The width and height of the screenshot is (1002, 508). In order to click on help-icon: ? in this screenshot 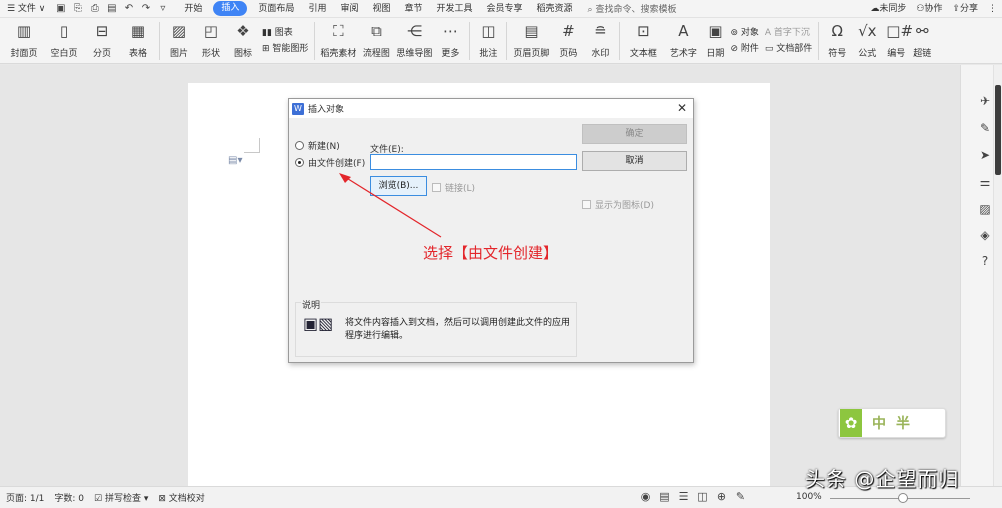, I will do `click(985, 261)`.